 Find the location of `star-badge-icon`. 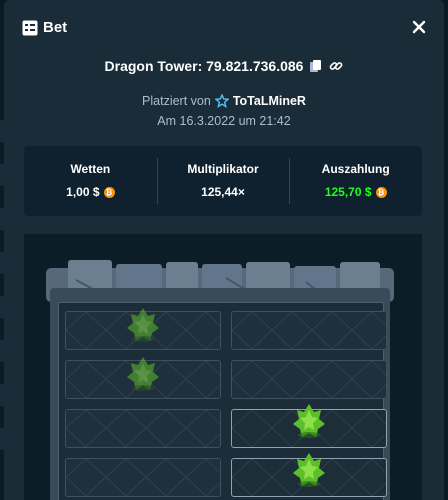

star-badge-icon is located at coordinates (221, 101).